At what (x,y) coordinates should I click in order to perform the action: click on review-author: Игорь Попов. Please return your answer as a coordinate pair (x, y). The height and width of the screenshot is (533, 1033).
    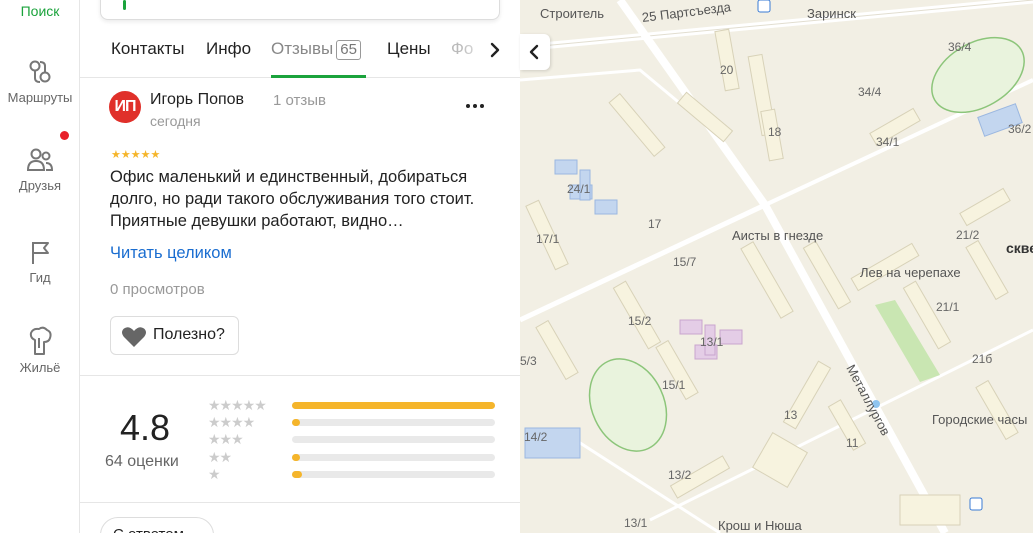
    Looking at the image, I should click on (197, 100).